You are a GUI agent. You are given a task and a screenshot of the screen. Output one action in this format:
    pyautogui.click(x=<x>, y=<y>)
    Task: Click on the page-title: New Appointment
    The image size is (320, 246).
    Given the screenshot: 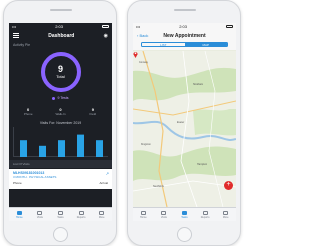 What is the action you would take?
    pyautogui.click(x=184, y=35)
    